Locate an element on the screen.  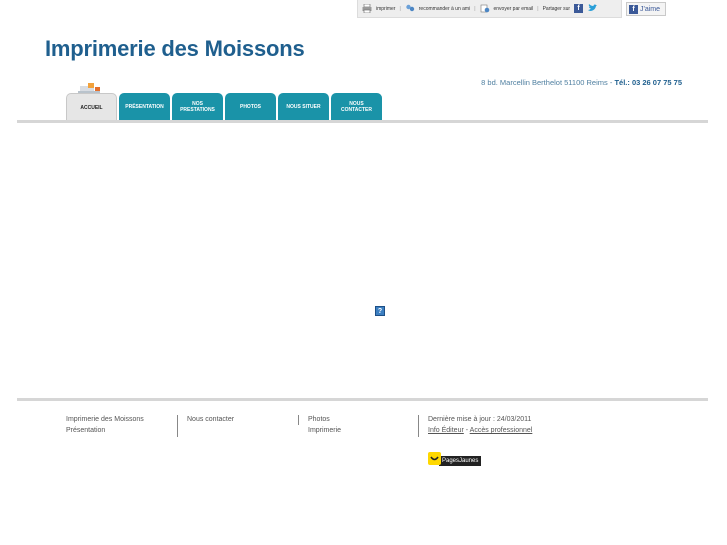
twitter-icon is located at coordinates (592, 8).